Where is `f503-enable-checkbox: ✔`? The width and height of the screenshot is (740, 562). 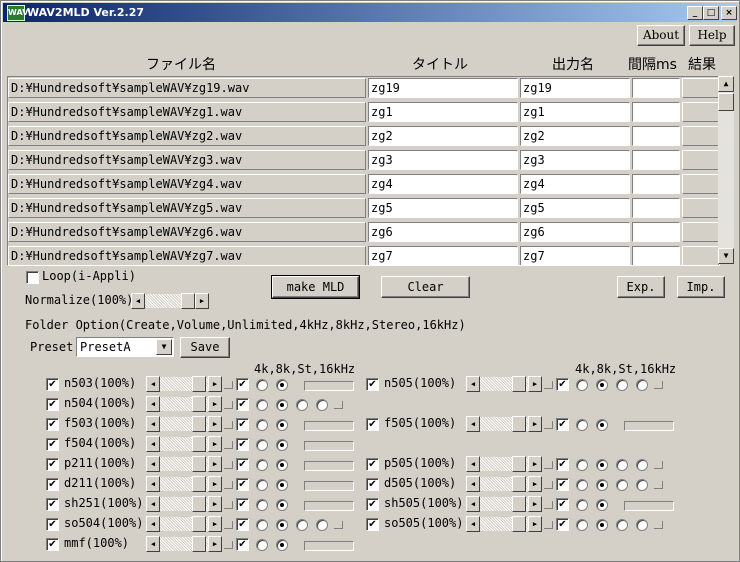
f503-enable-checkbox: ✔ is located at coordinates (52, 424).